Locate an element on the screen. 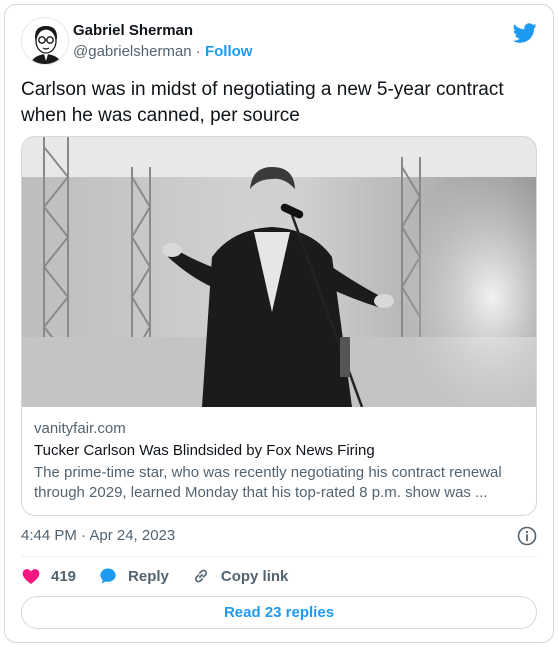 This screenshot has height=647, width=558. link-icon is located at coordinates (200, 576).